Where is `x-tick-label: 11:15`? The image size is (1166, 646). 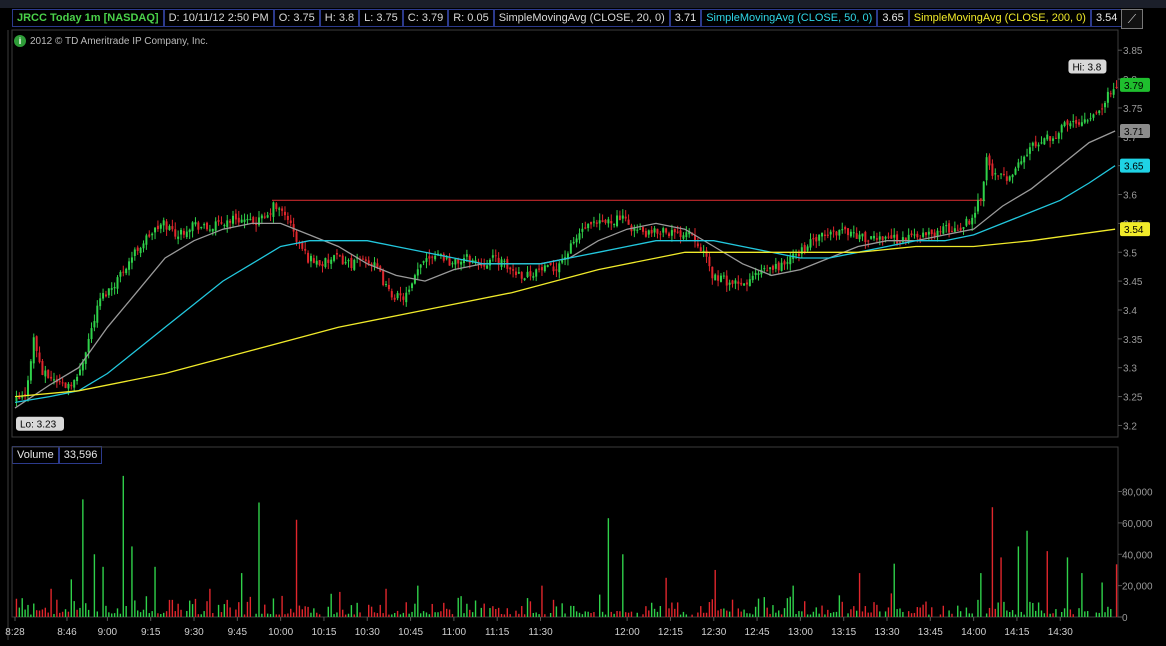
x-tick-label: 11:15 is located at coordinates (497, 632).